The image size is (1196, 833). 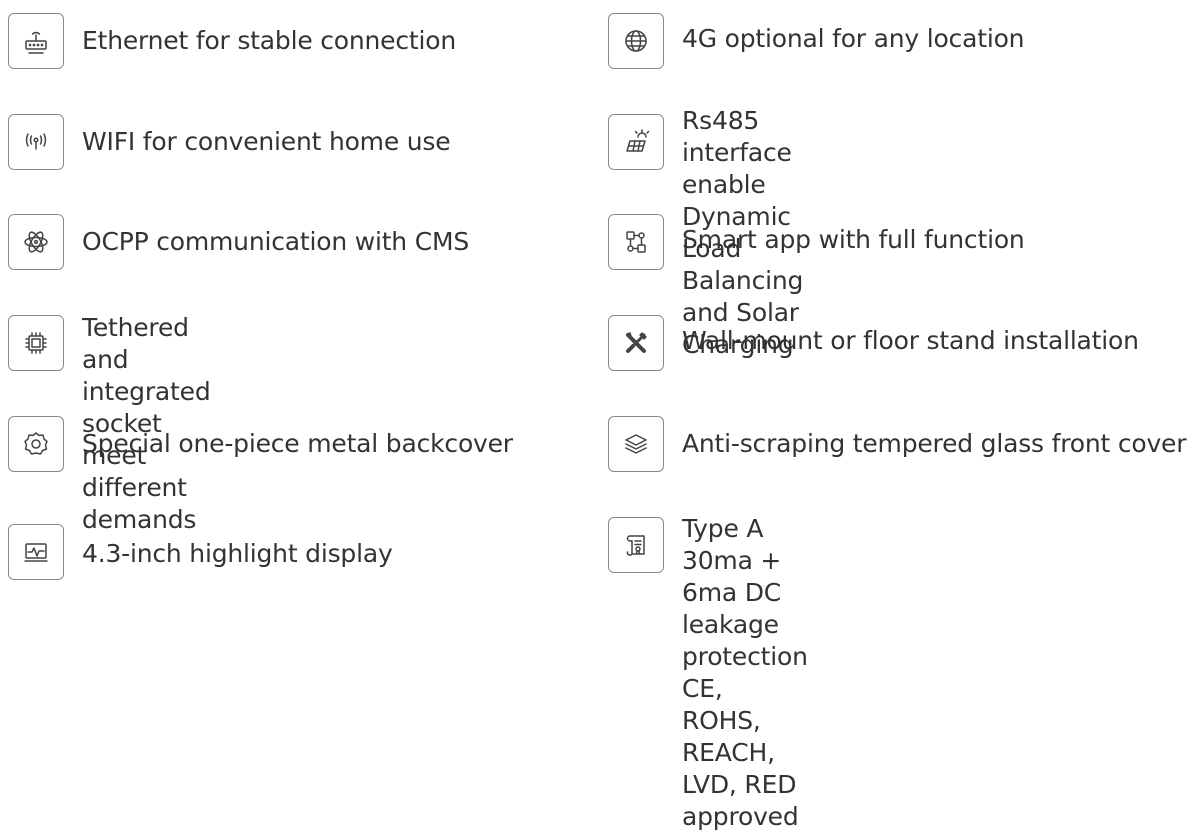 What do you see at coordinates (269, 40) in the screenshot?
I see `feature-label: Ethernet for stable connection` at bounding box center [269, 40].